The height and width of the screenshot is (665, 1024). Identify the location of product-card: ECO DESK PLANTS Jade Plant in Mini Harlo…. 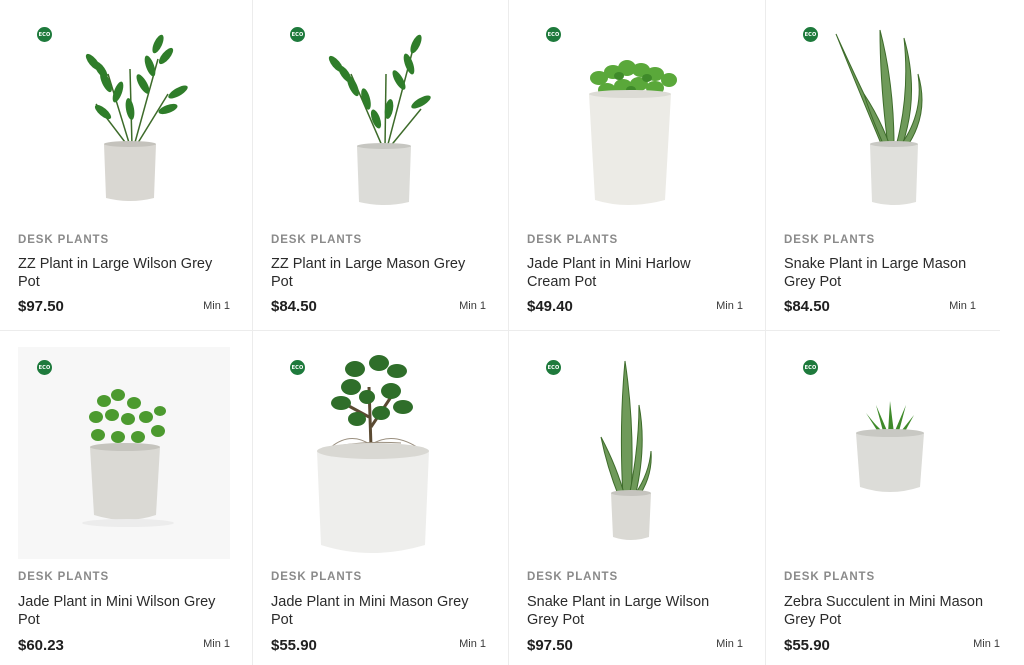
(637, 165).